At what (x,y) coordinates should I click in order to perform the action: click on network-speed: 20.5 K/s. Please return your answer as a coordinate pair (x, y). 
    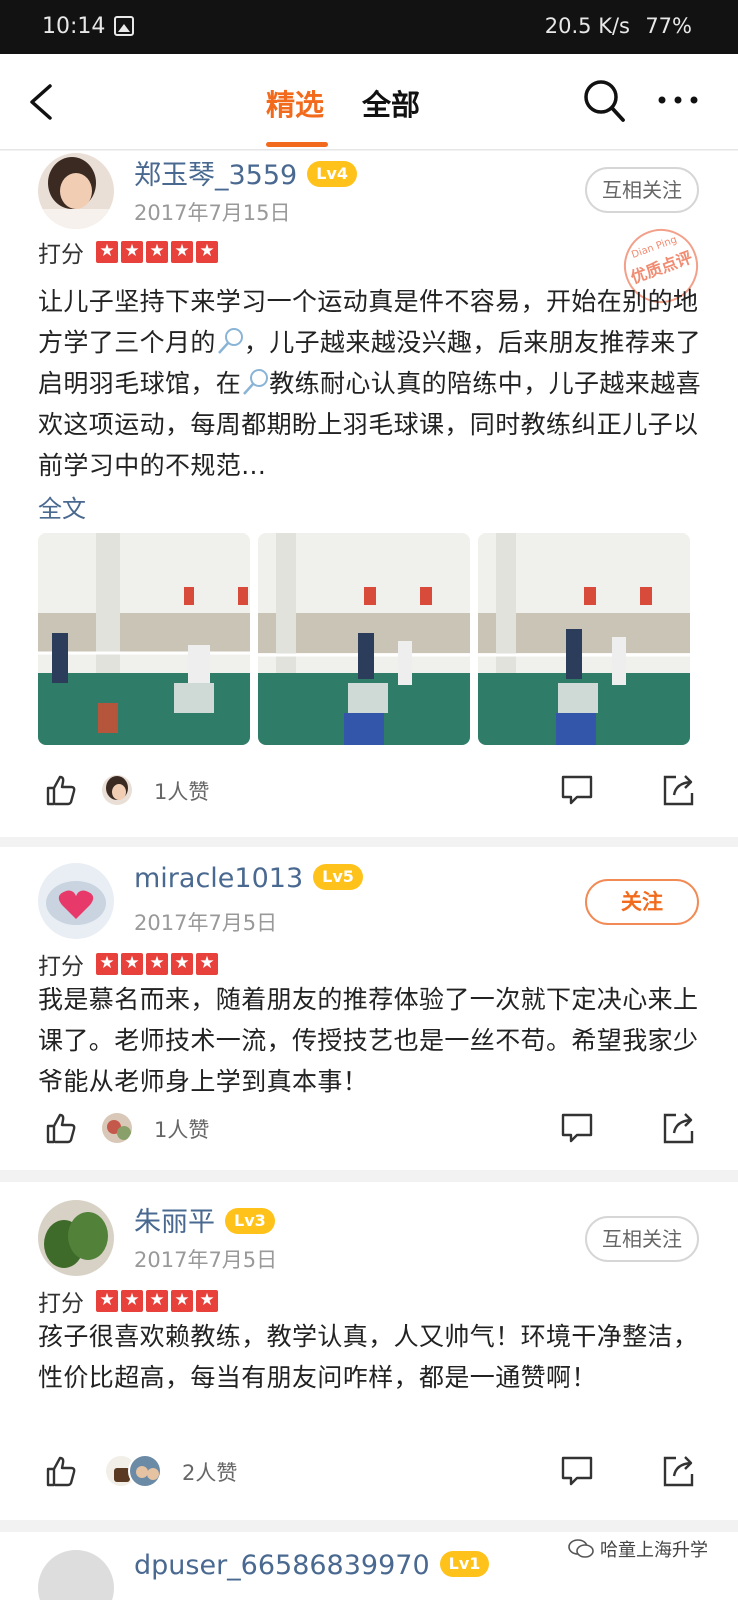
    Looking at the image, I should click on (587, 26).